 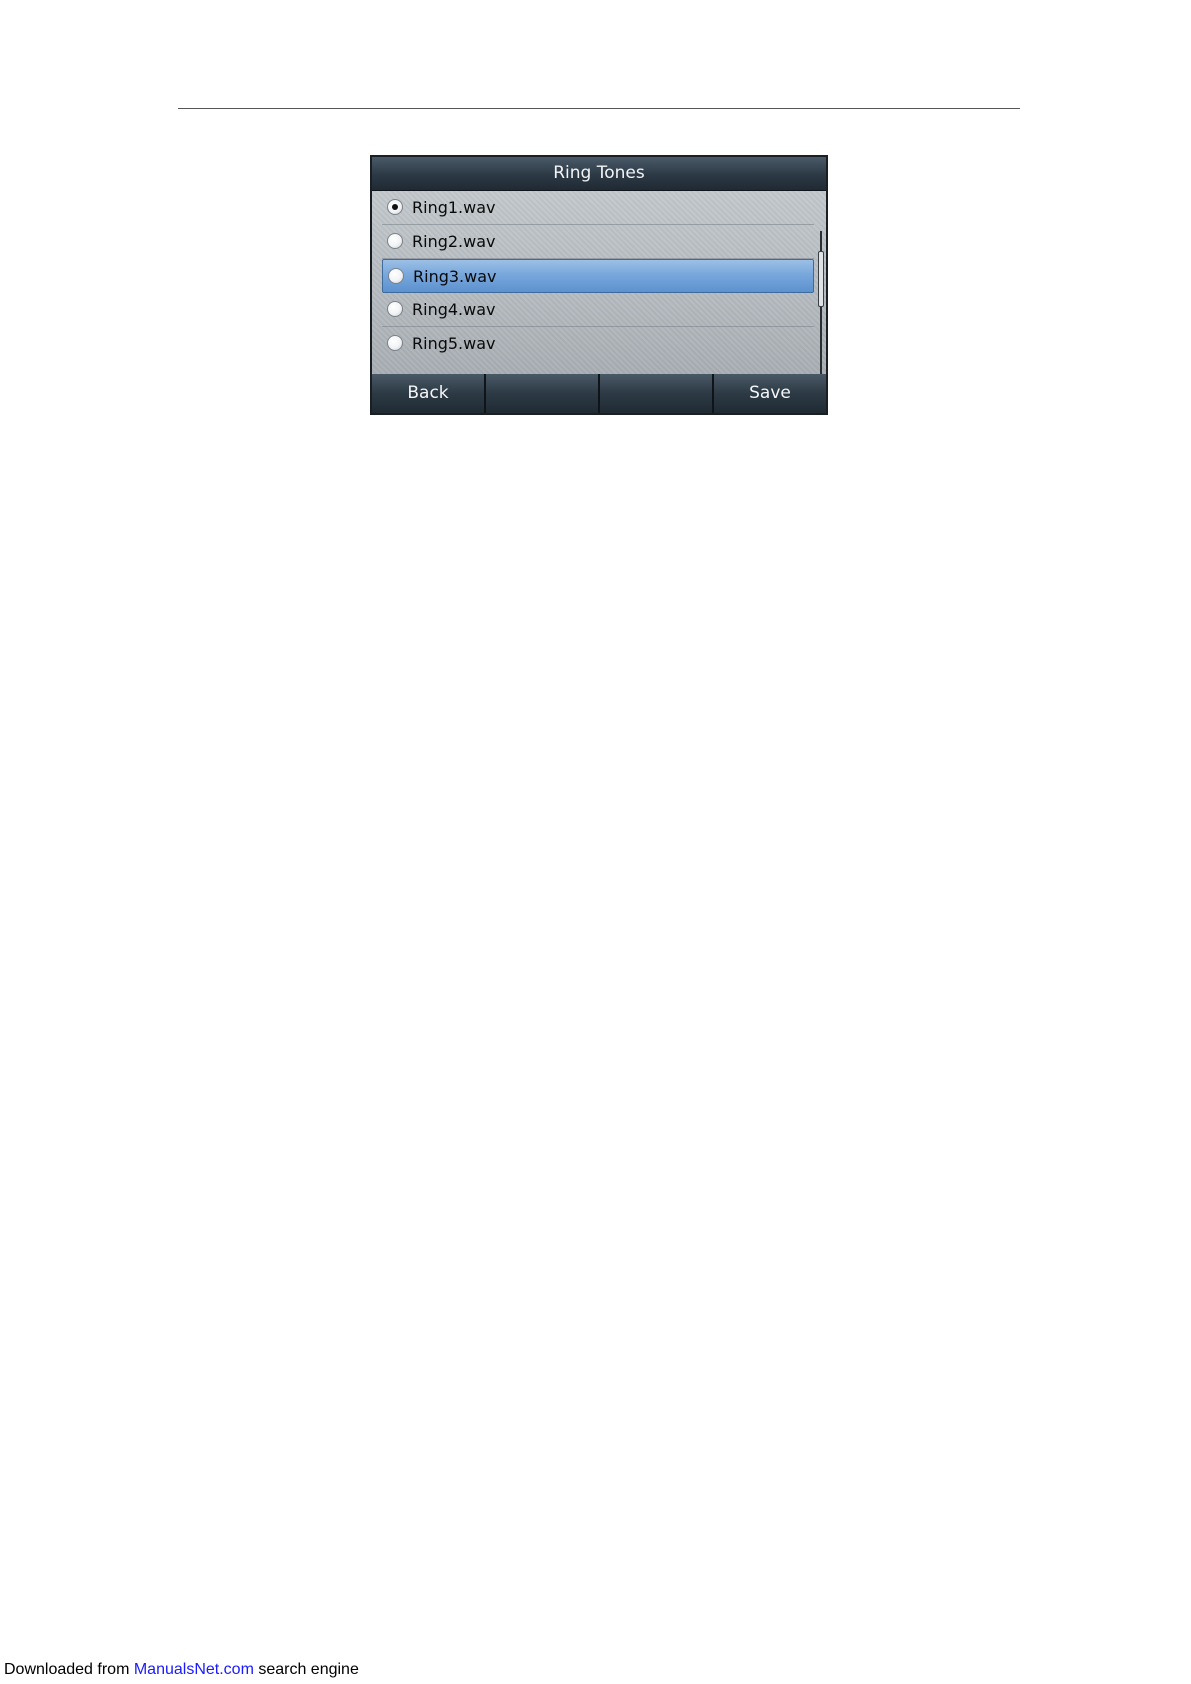 I want to click on list-item-label: Ring5.wav, so click(x=454, y=343).